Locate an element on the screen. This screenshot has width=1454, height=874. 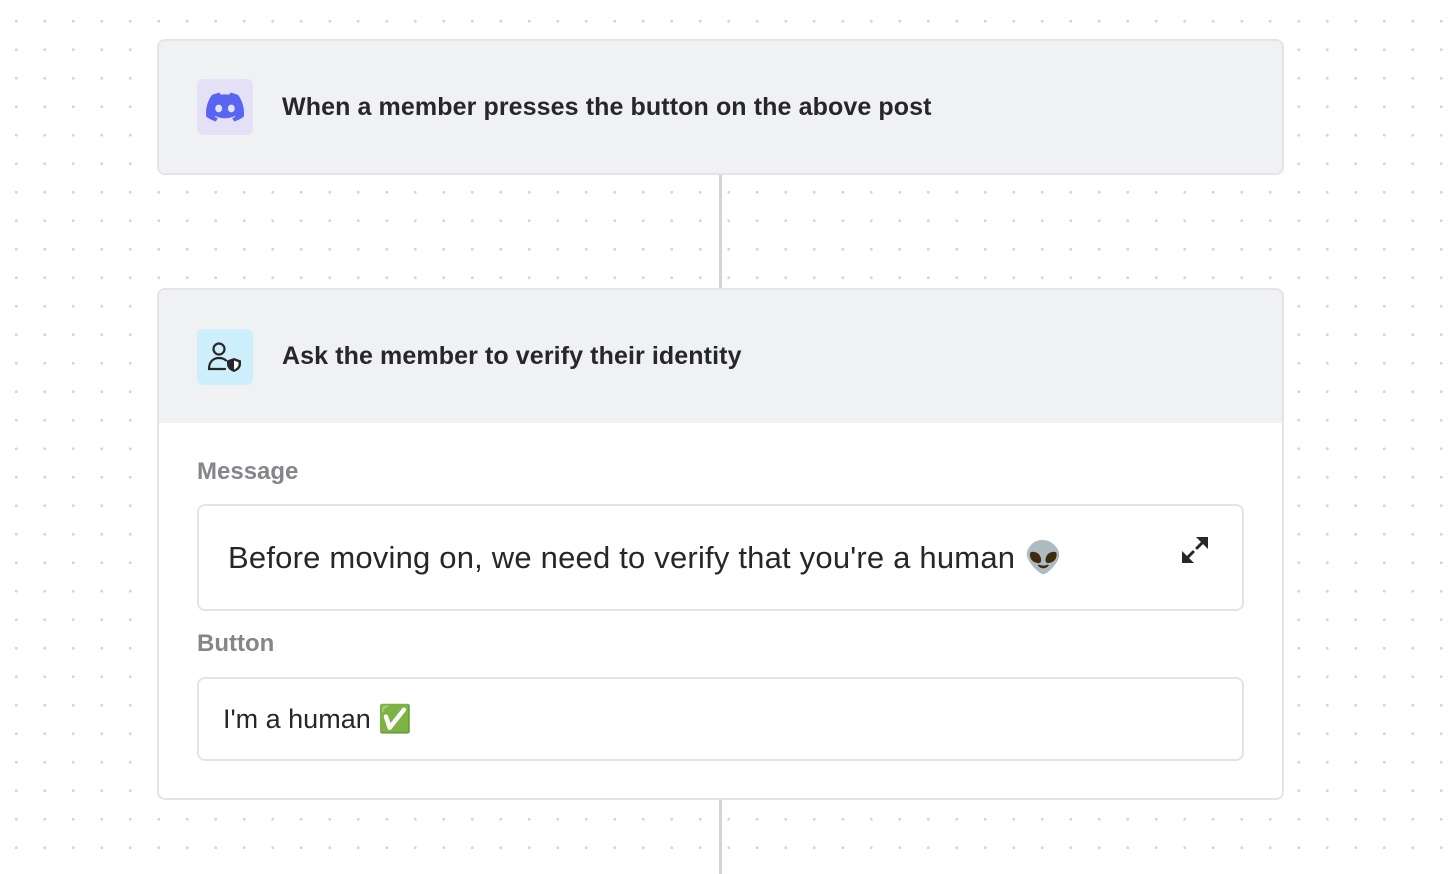
button-text-field: I'm a human ✅ is located at coordinates (720, 719).